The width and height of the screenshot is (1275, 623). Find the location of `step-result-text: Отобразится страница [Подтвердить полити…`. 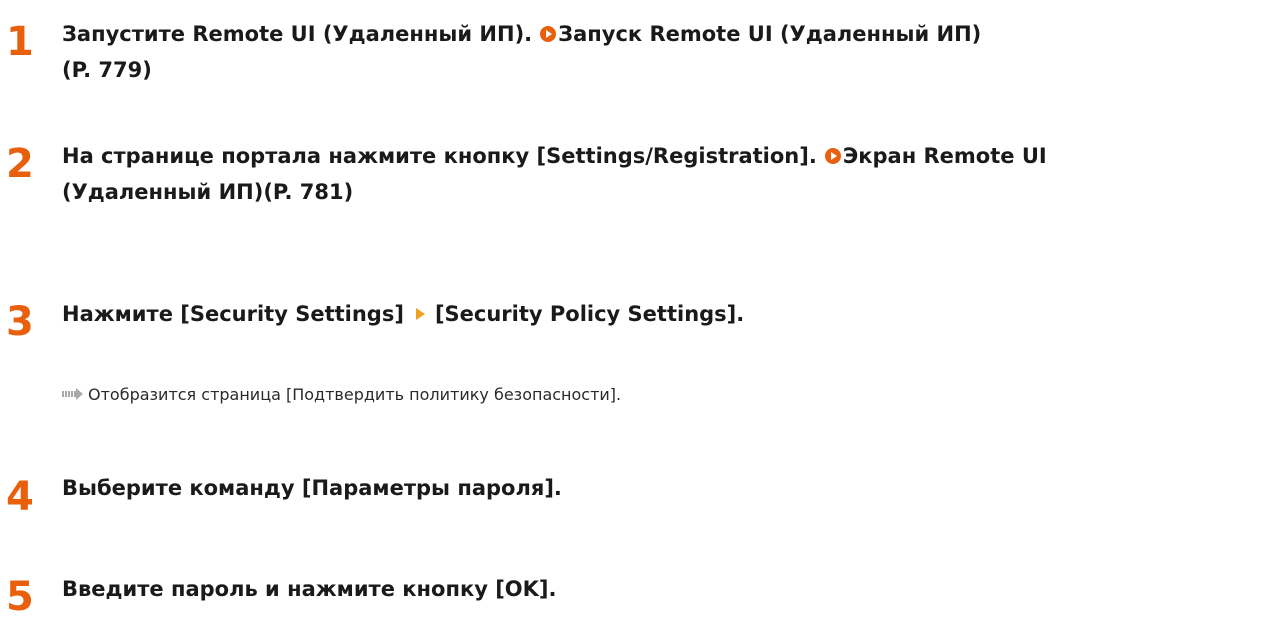

step-result-text: Отобразится страница [Подтвердить полити… is located at coordinates (355, 394).